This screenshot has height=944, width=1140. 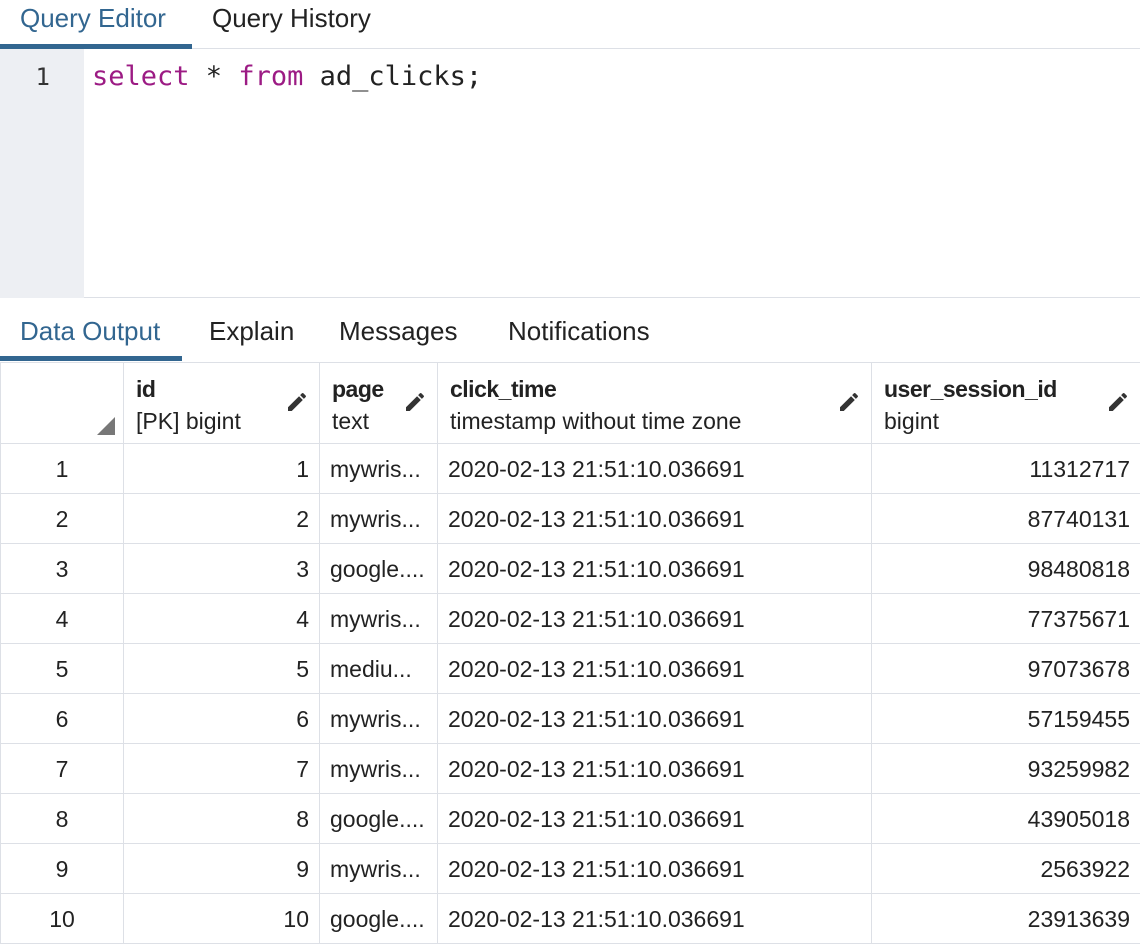 What do you see at coordinates (62, 918) in the screenshot?
I see `row-number-cell: 10` at bounding box center [62, 918].